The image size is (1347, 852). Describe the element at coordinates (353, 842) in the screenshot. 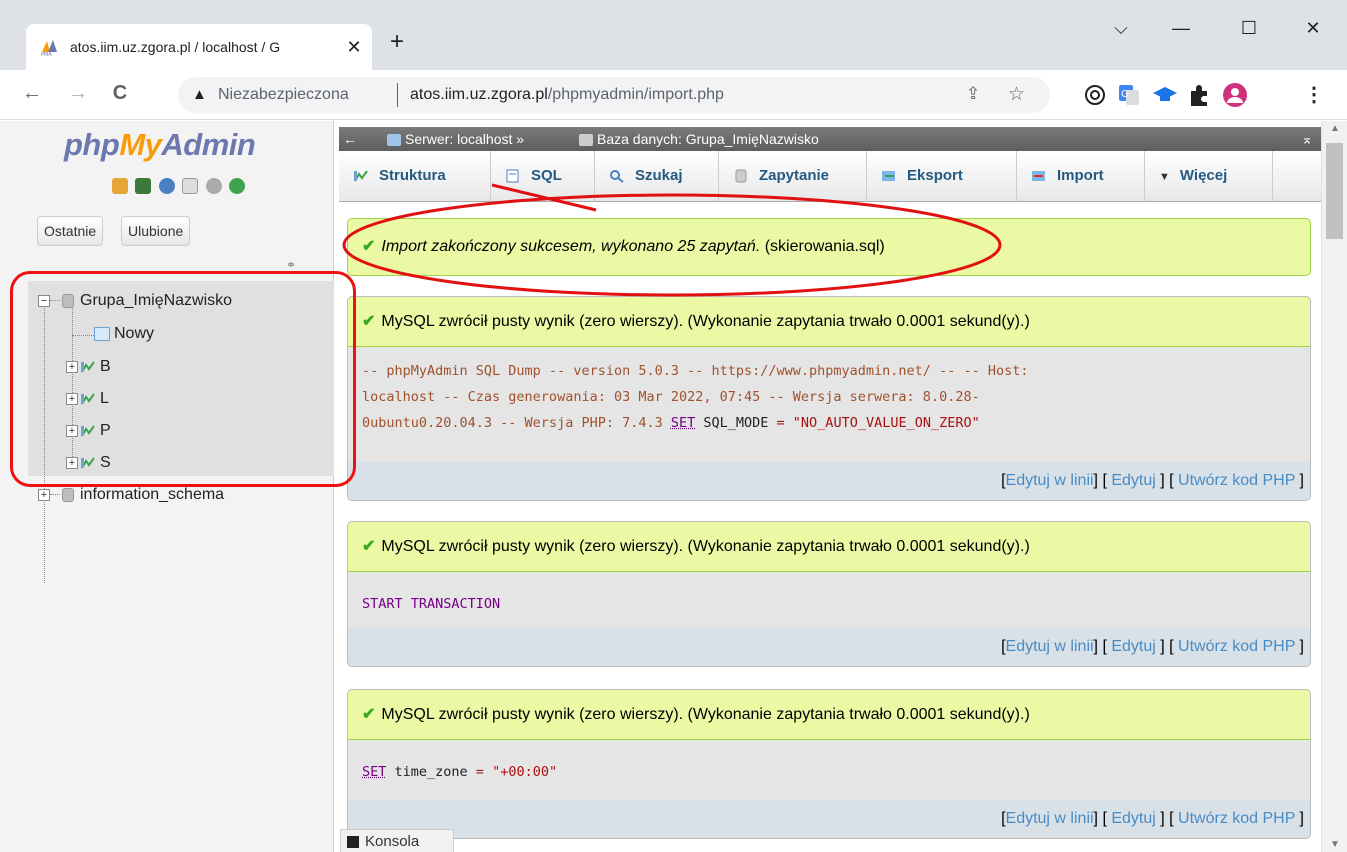

I see `console-icon` at that location.